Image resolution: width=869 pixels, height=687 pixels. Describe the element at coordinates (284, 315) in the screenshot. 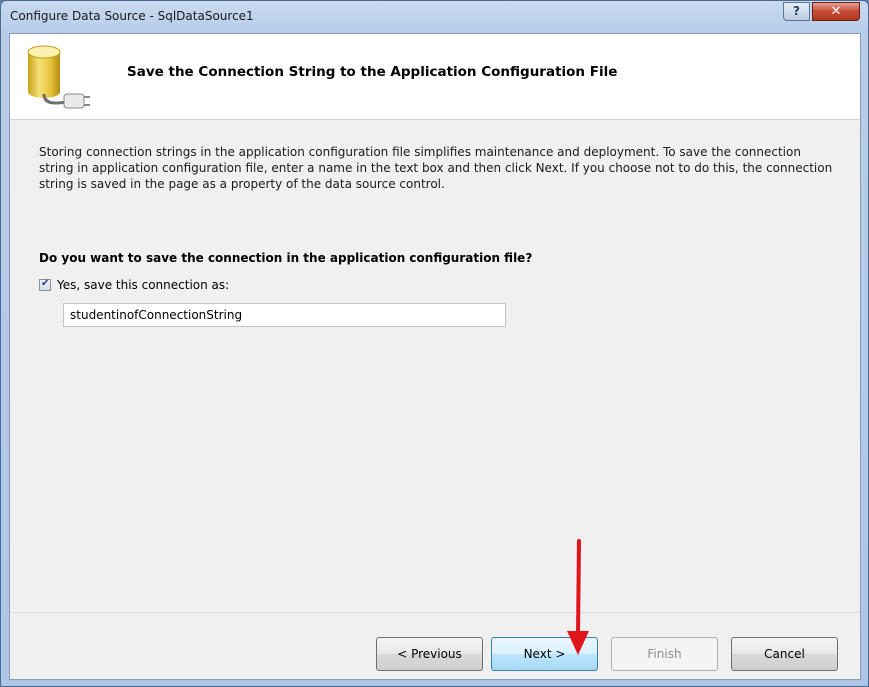

I see `connection-name-input: studentinofConnectionString` at that location.